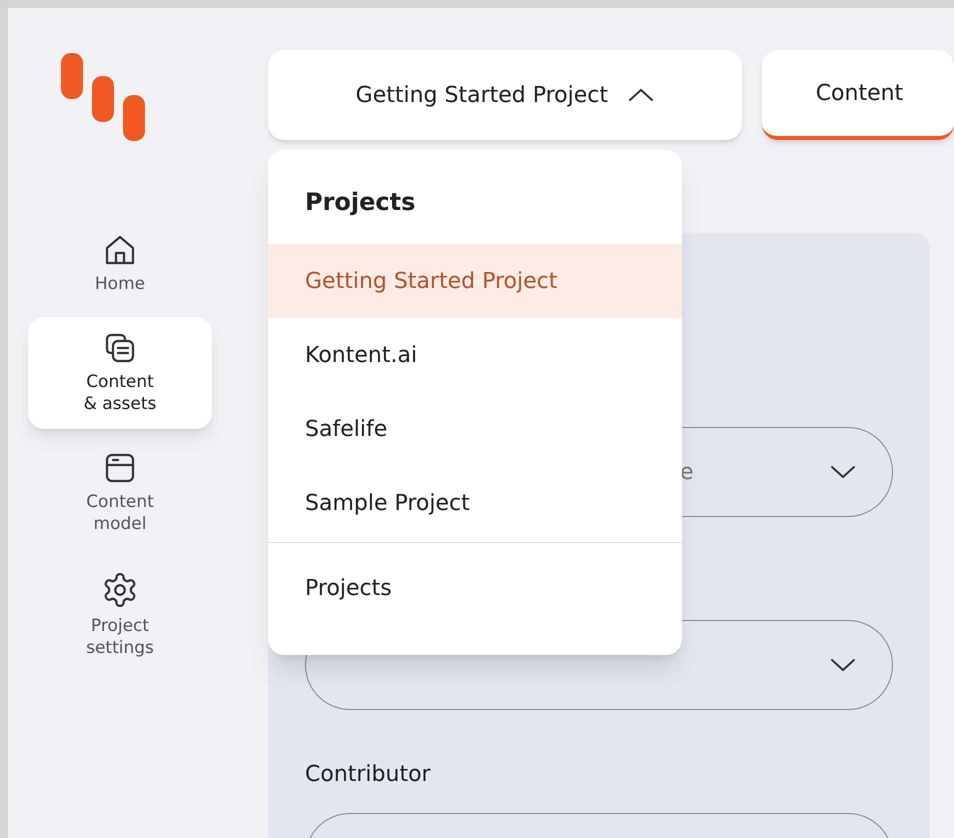 This screenshot has width=954, height=838. What do you see at coordinates (641, 95) in the screenshot?
I see `chevron-up-icon` at bounding box center [641, 95].